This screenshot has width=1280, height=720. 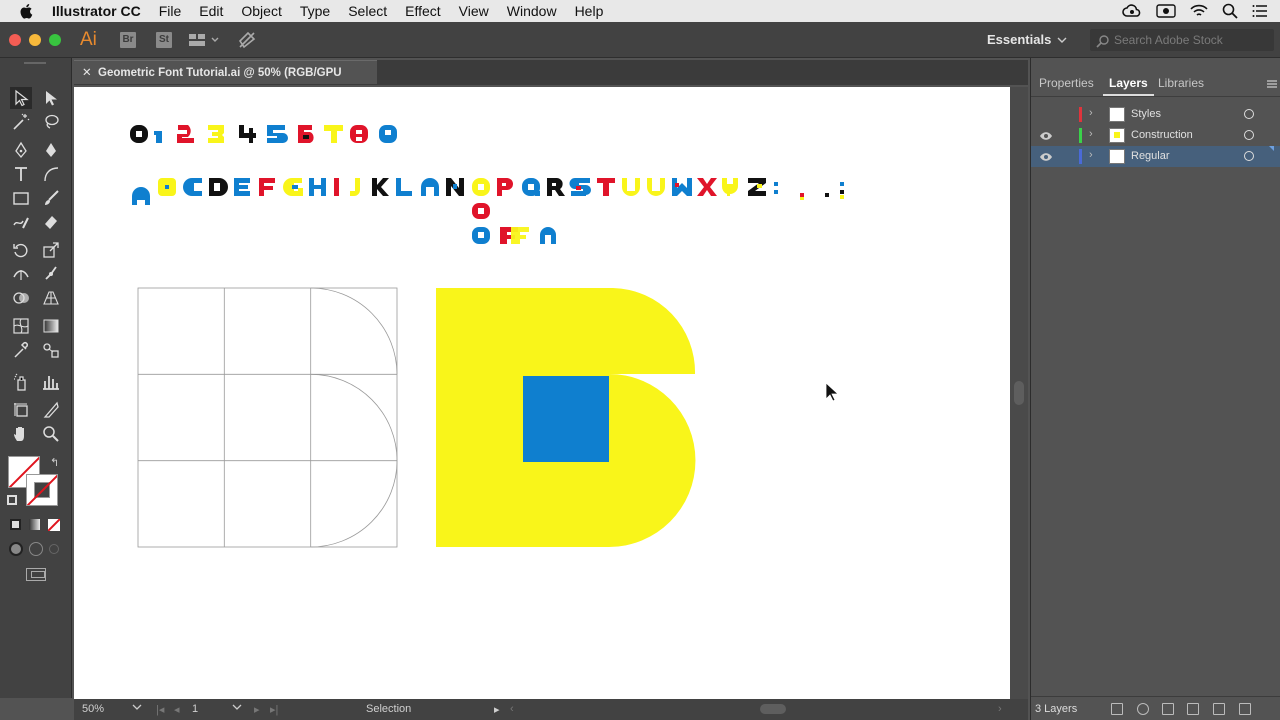 I want to click on gpu-performance-icon, so click(x=247, y=41).